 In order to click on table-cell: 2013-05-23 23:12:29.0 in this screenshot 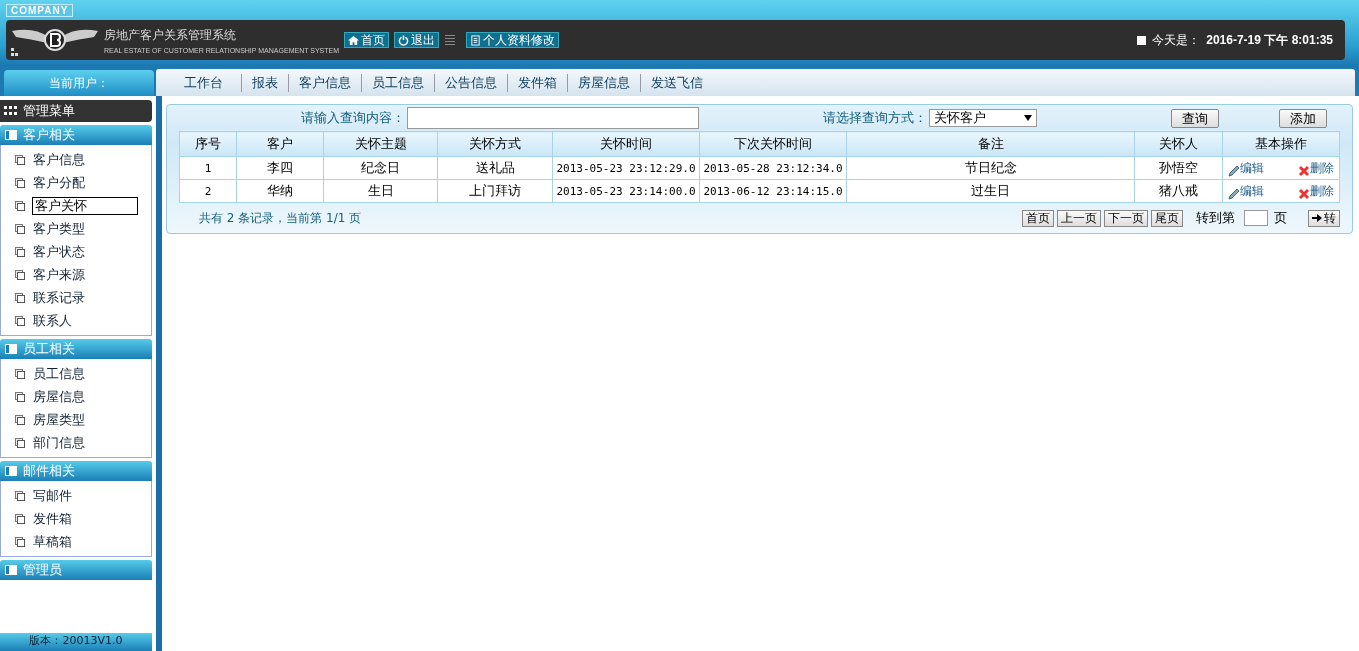, I will do `click(626, 168)`.